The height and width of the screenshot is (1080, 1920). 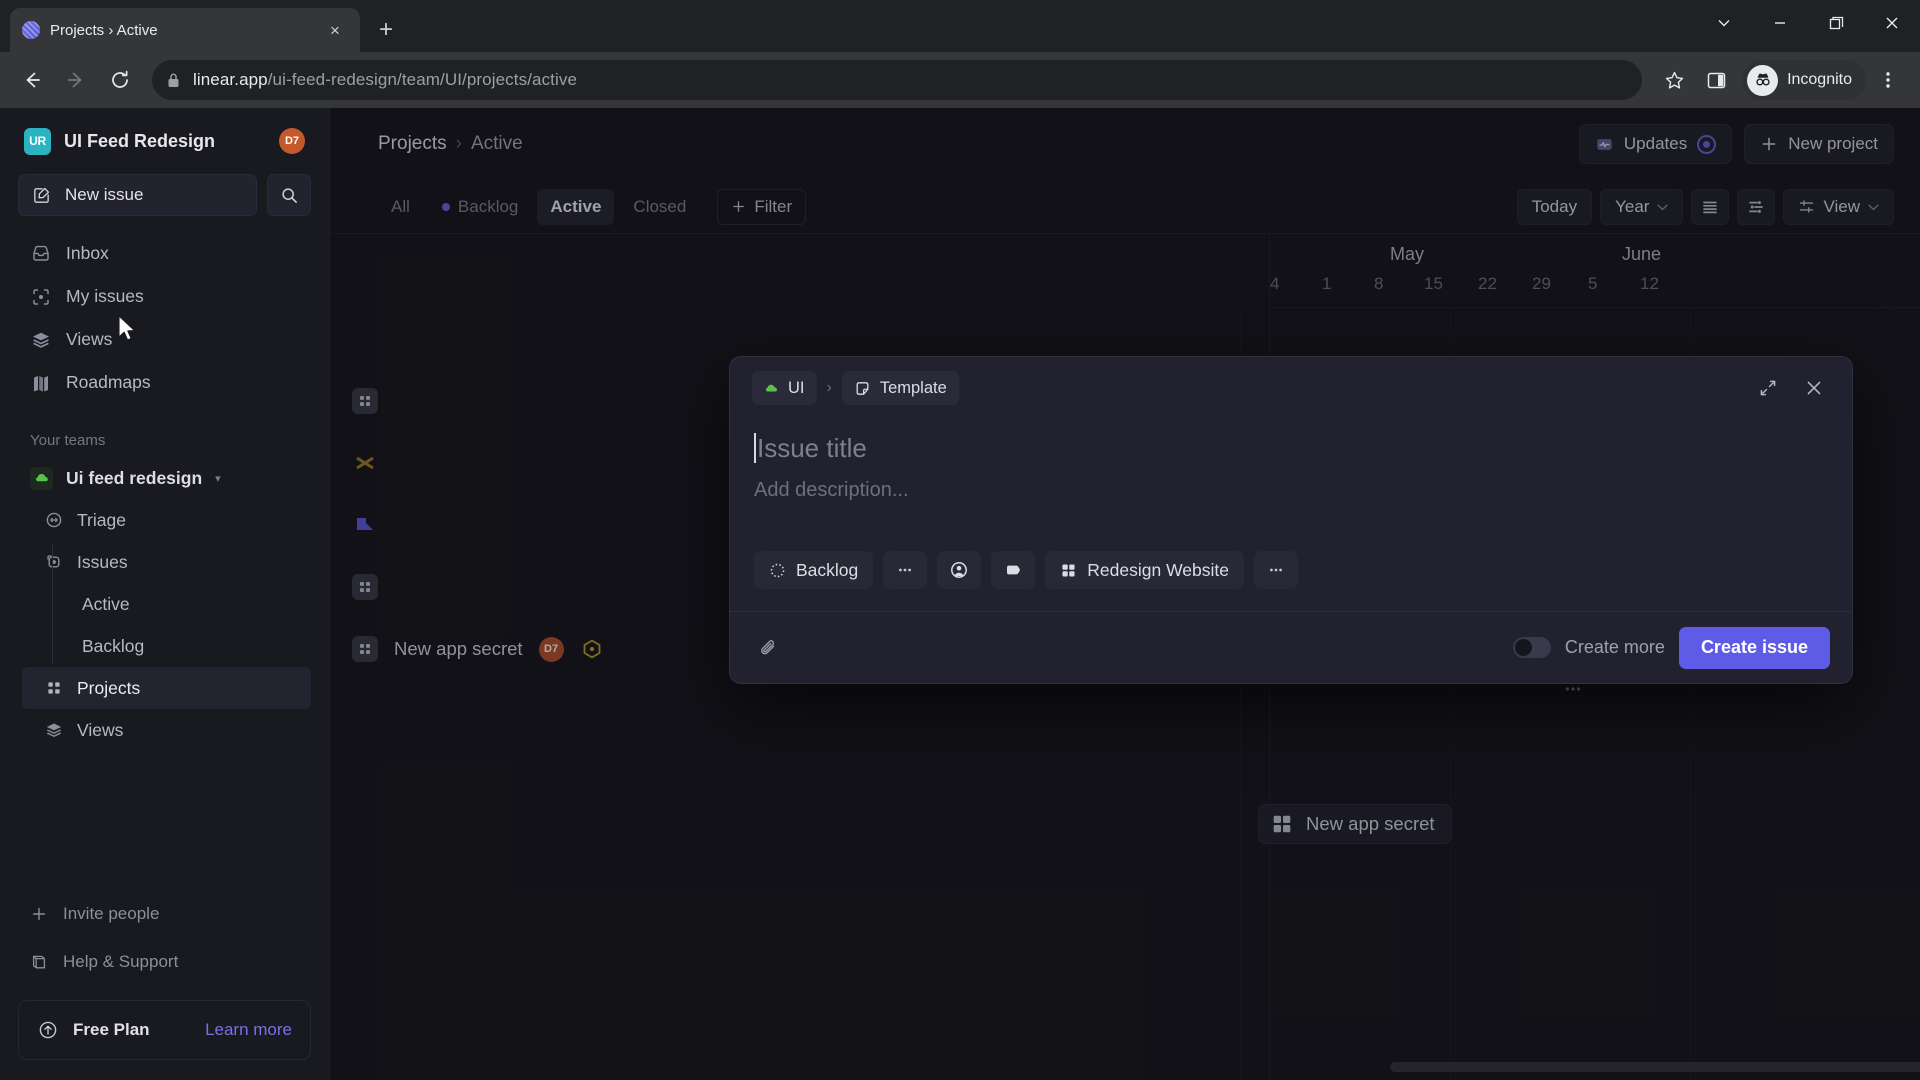 What do you see at coordinates (106, 603) in the screenshot?
I see `sidebar-item-label: Active` at bounding box center [106, 603].